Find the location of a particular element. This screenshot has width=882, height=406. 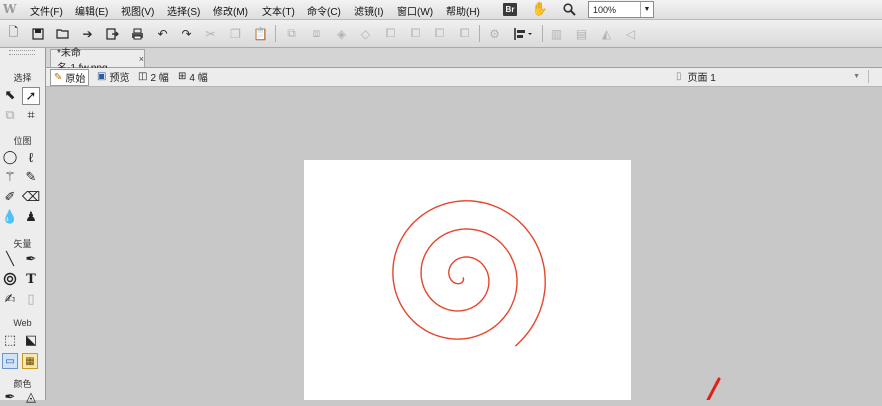

view-preview-label: 预览 is located at coordinates (119, 78).